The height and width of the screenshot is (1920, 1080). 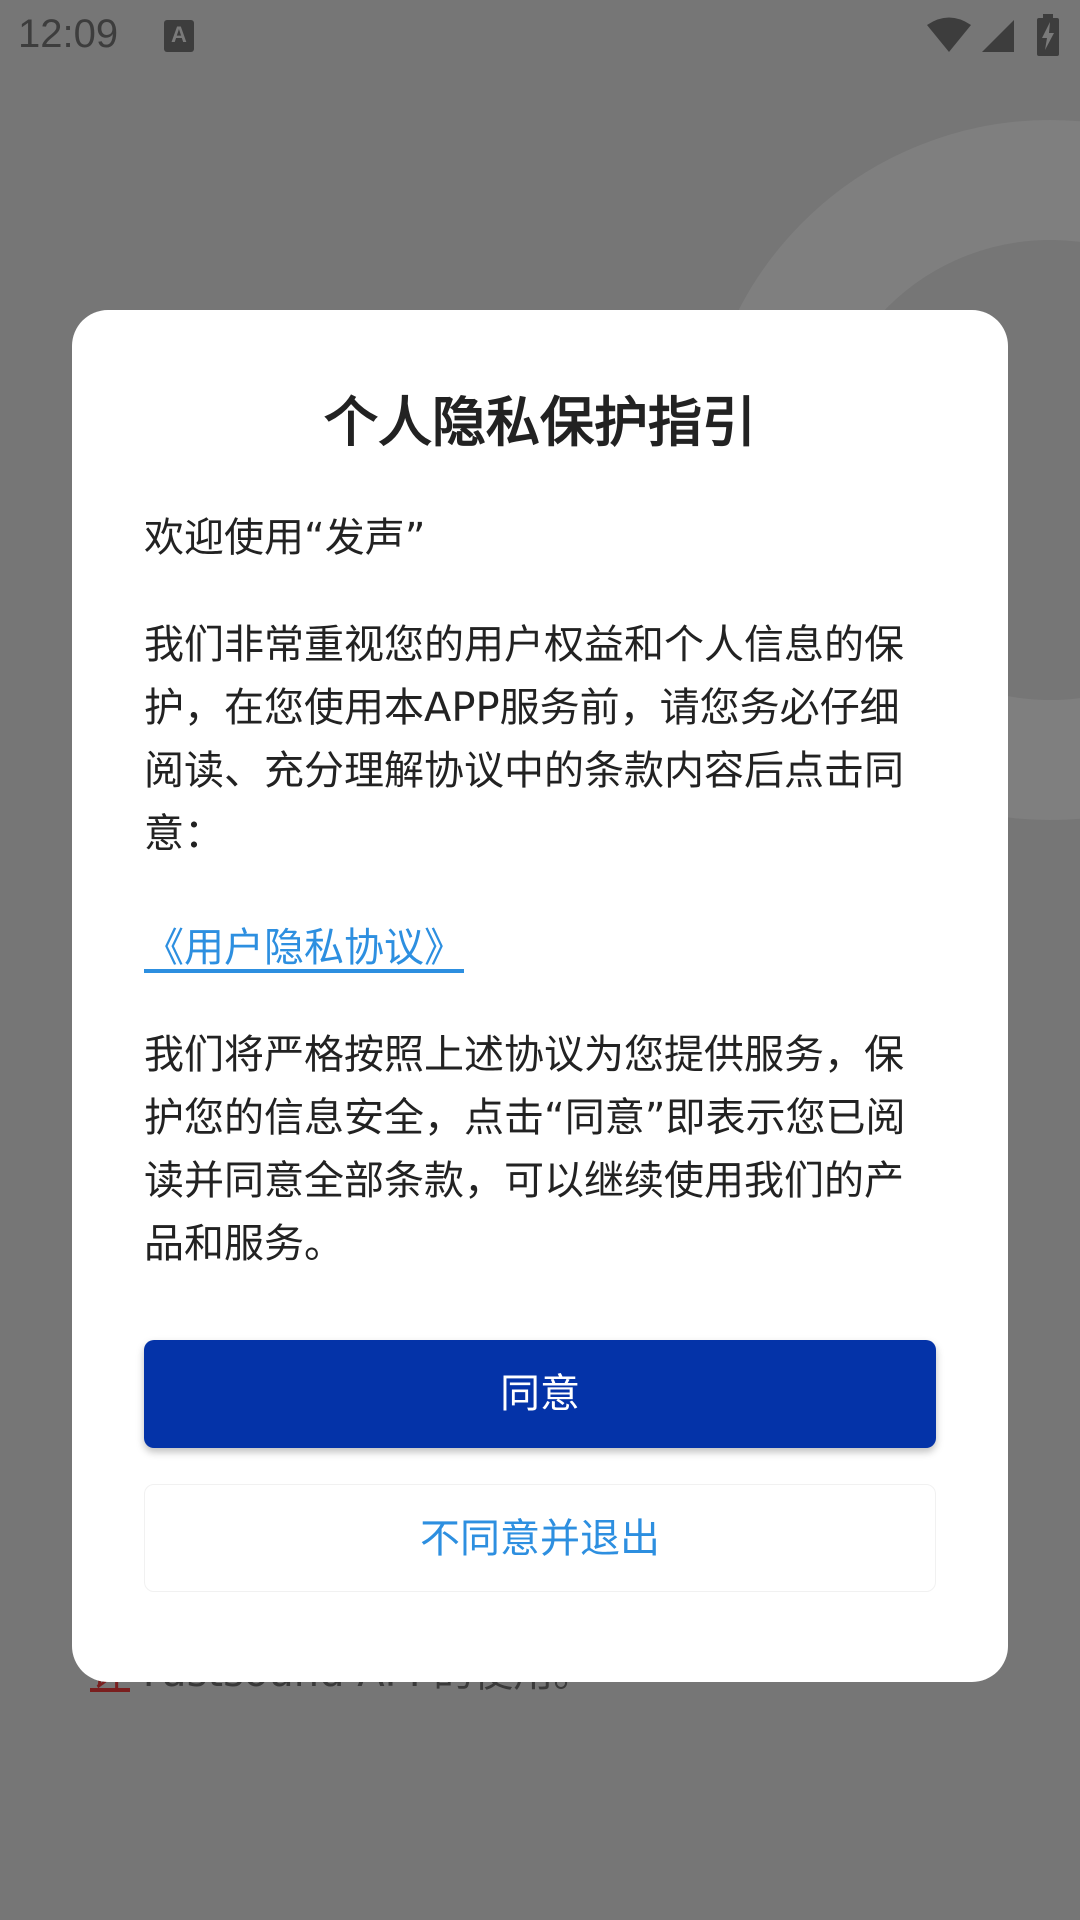 What do you see at coordinates (285, 538) in the screenshot?
I see `welcome-text: 欢迎使用“发声”` at bounding box center [285, 538].